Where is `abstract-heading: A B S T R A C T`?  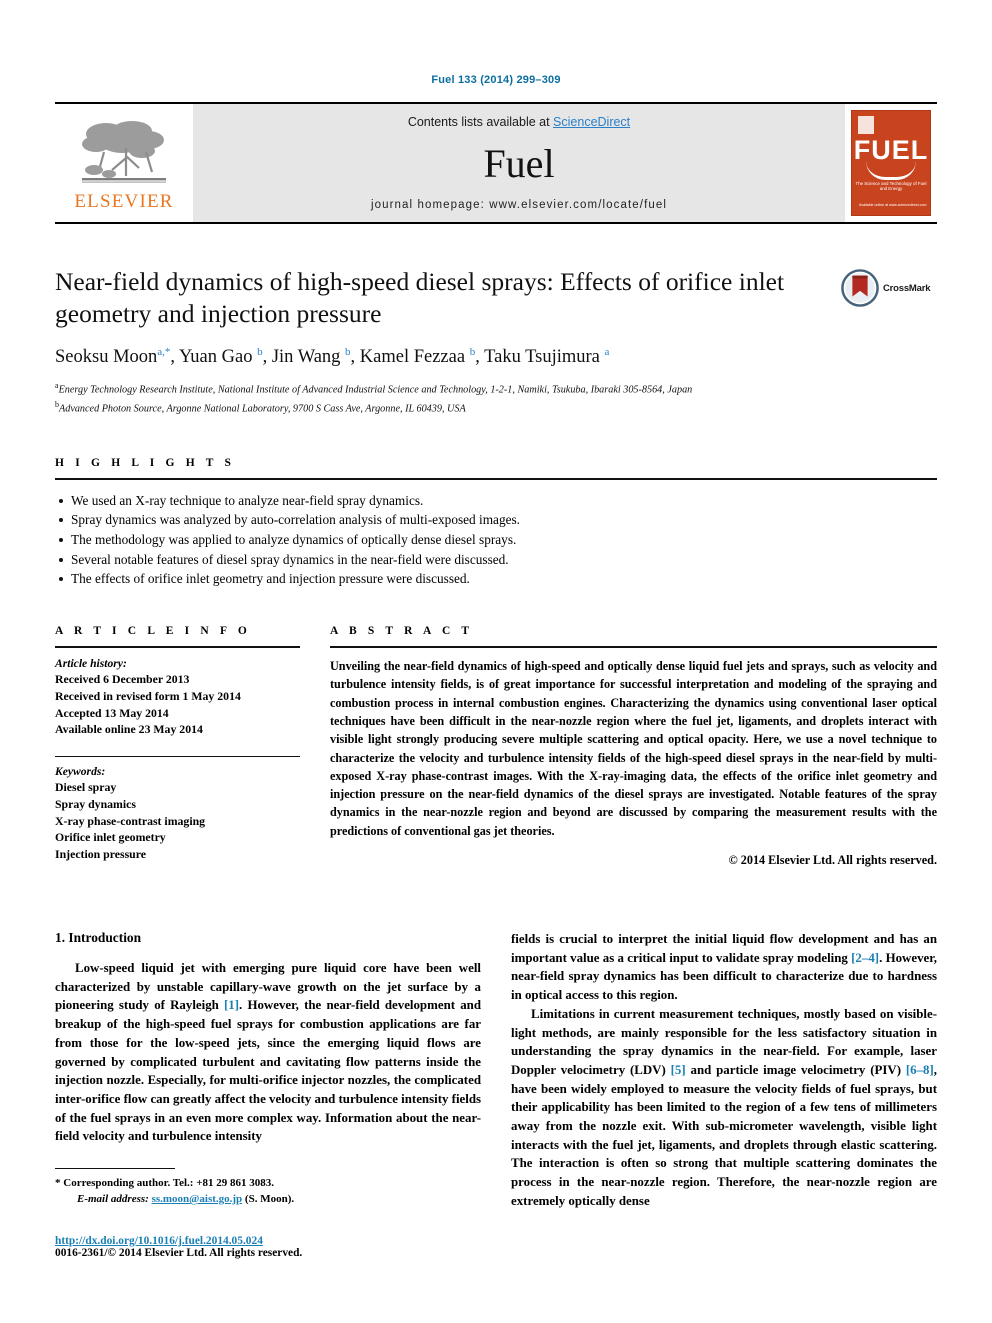 abstract-heading: A B S T R A C T is located at coordinates (402, 631).